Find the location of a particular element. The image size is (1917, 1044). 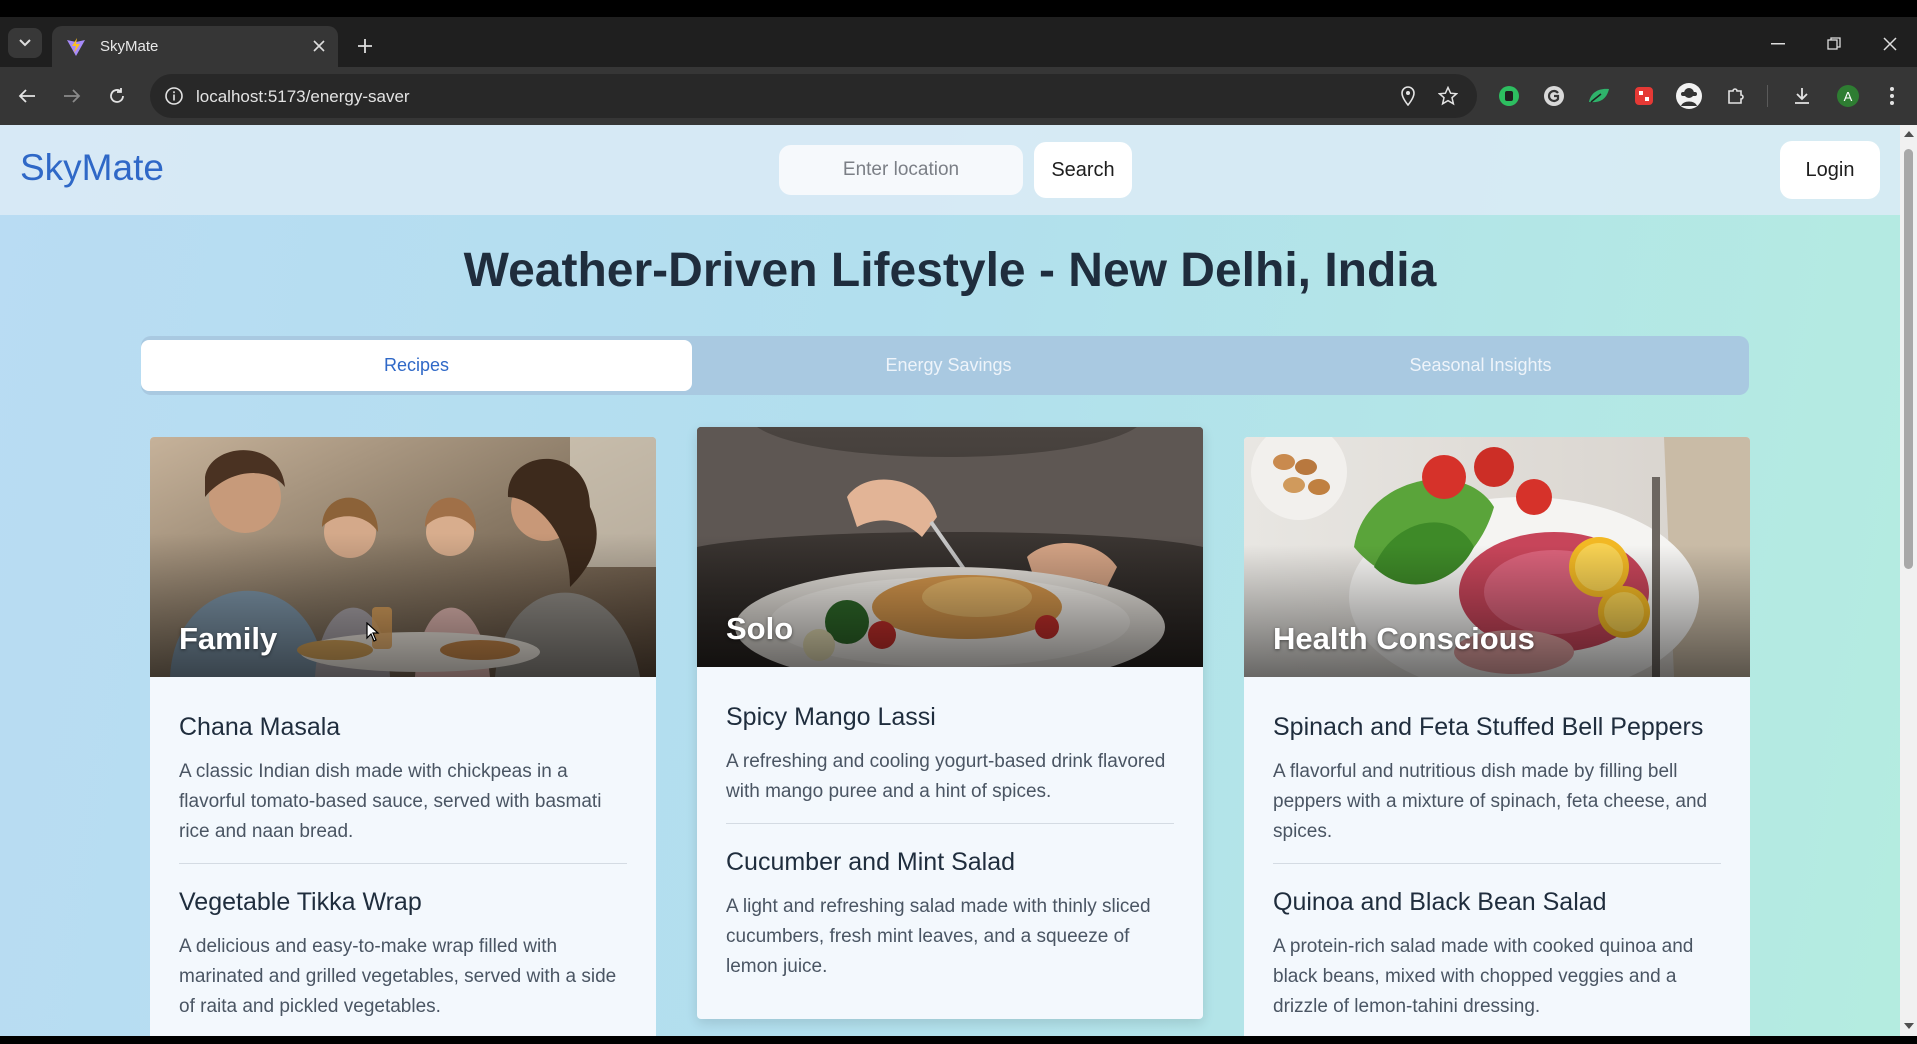

close-window-button is located at coordinates (1890, 44).